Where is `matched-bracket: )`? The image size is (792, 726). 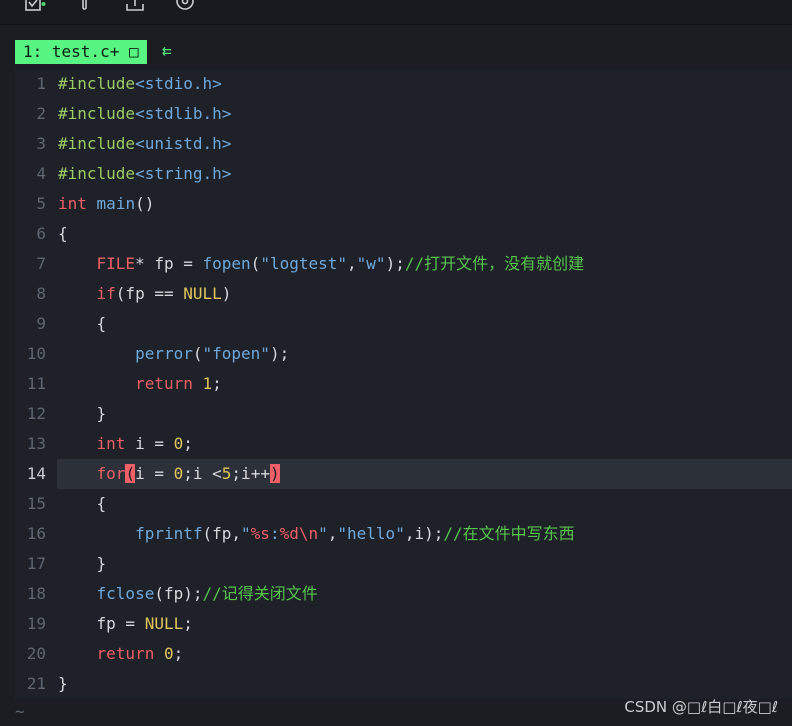 matched-bracket: ) is located at coordinates (274, 473).